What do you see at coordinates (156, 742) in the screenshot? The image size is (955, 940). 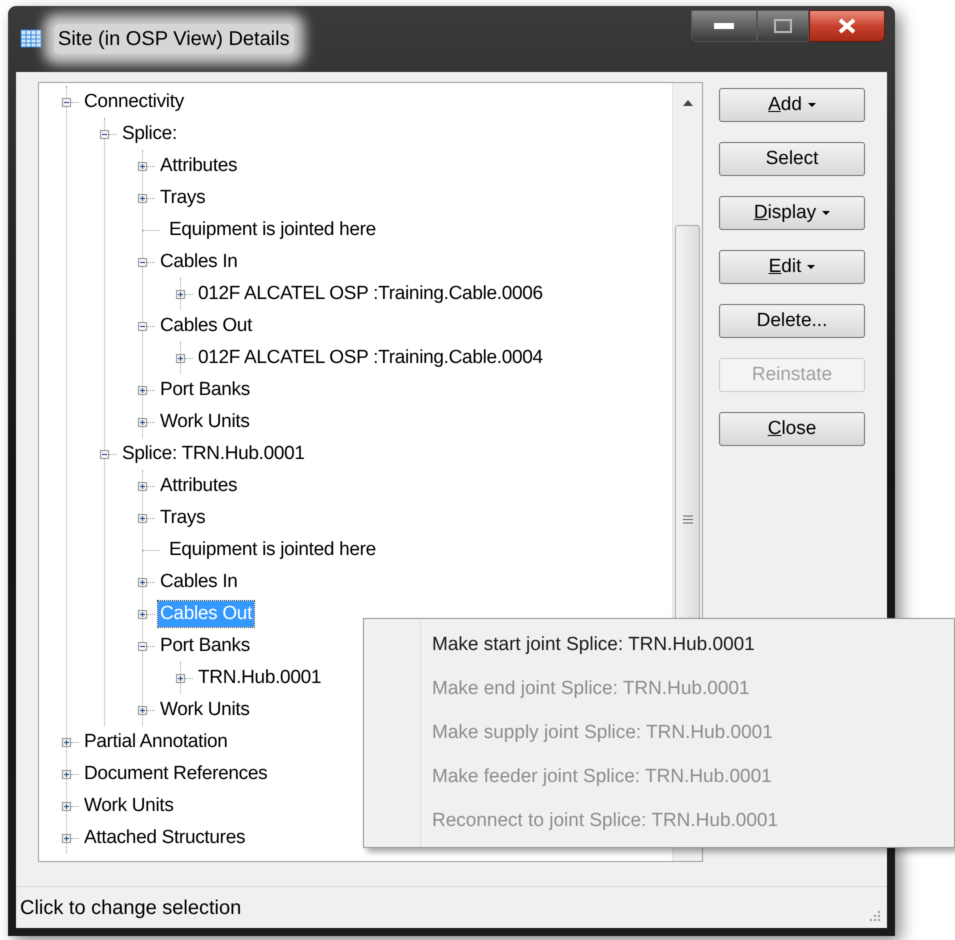 I see `tree-item: Partial Annotation` at bounding box center [156, 742].